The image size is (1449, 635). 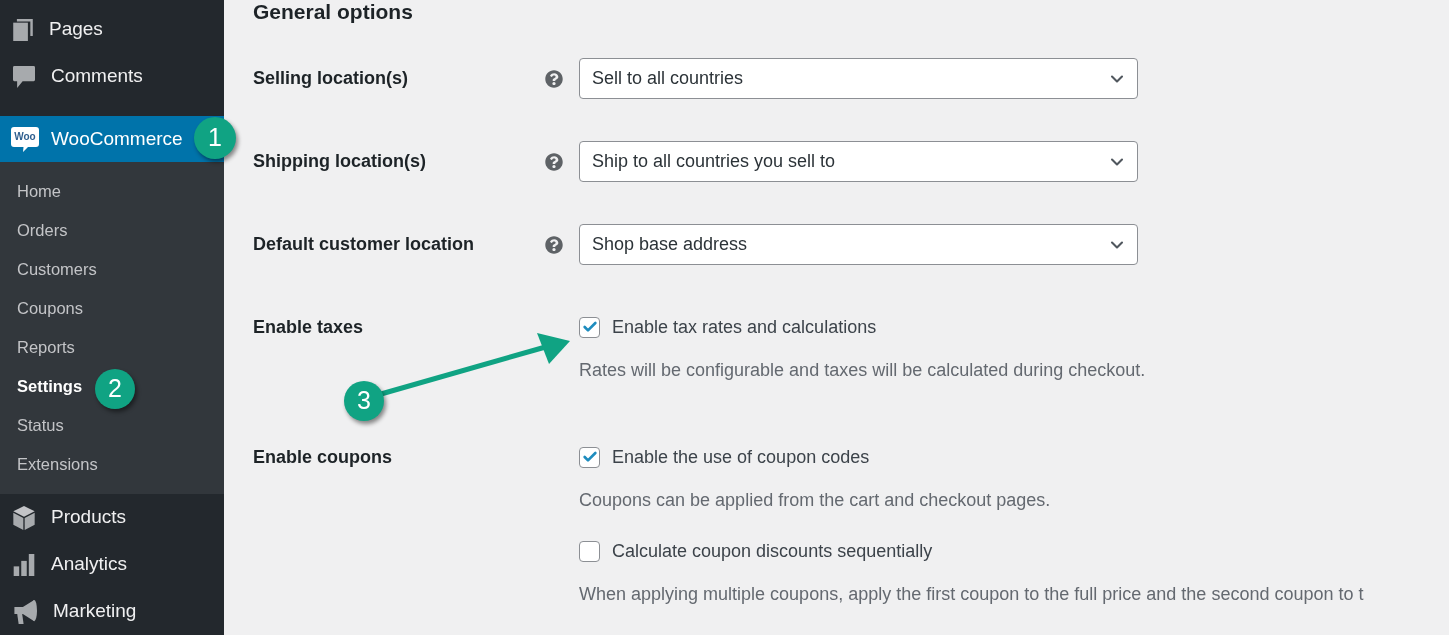 I want to click on submenu-item: Reports, so click(x=46, y=347).